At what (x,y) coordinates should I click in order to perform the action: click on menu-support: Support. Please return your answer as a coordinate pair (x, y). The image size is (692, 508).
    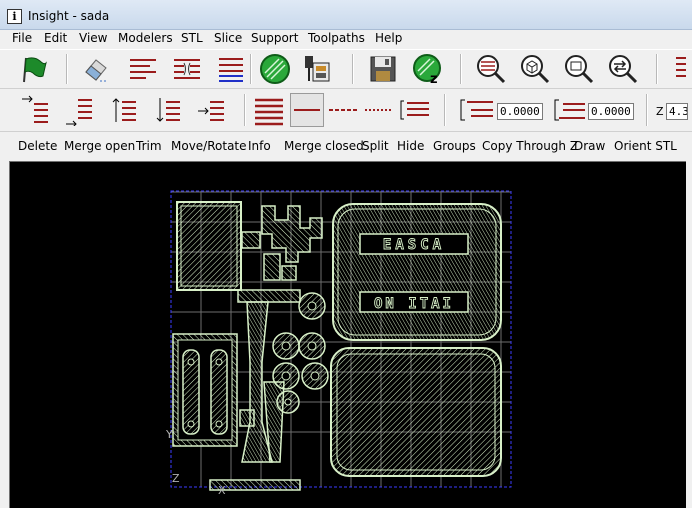
    Looking at the image, I should click on (274, 38).